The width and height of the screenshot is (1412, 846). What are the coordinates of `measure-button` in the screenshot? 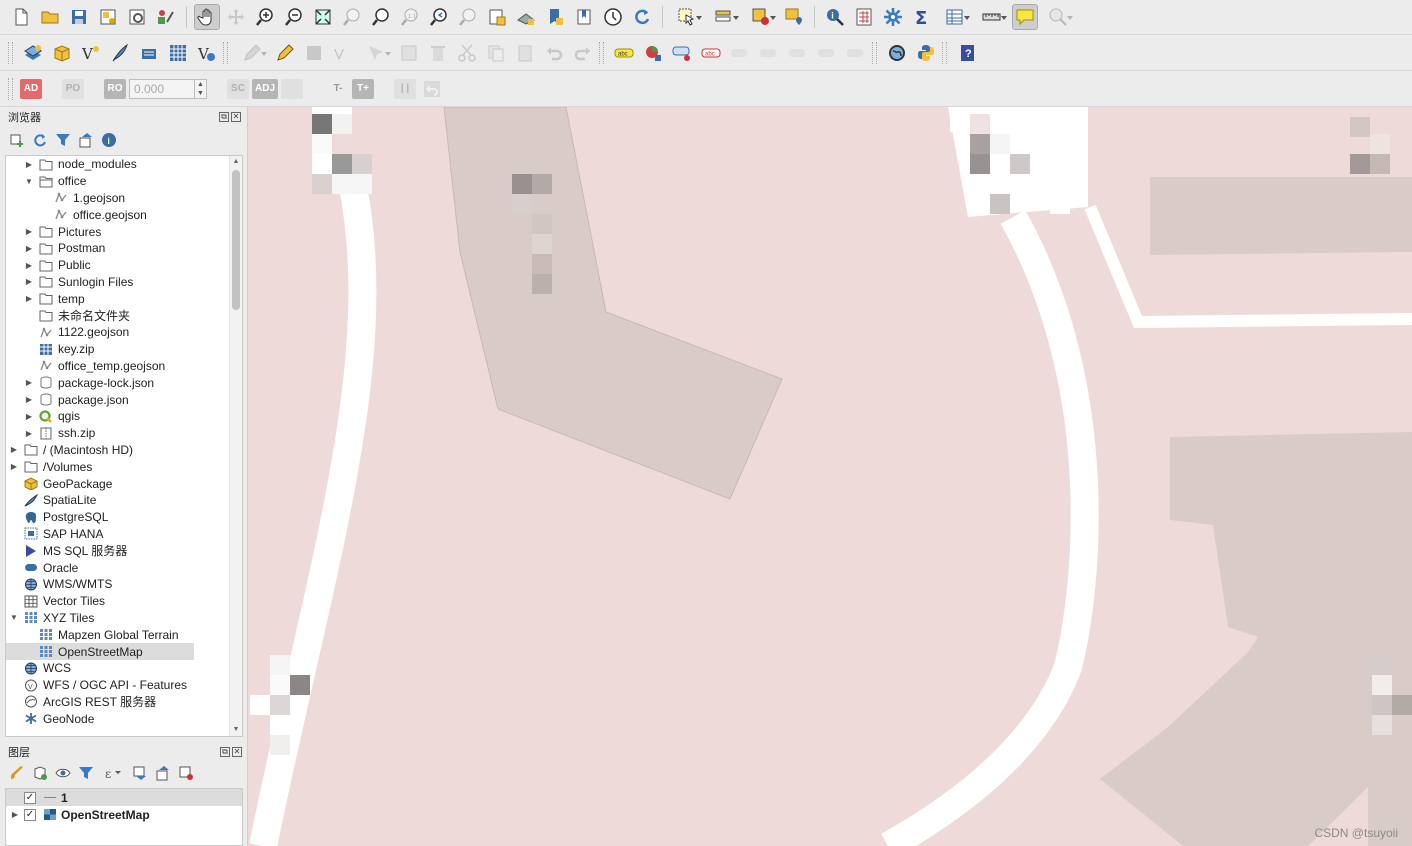 It's located at (992, 17).